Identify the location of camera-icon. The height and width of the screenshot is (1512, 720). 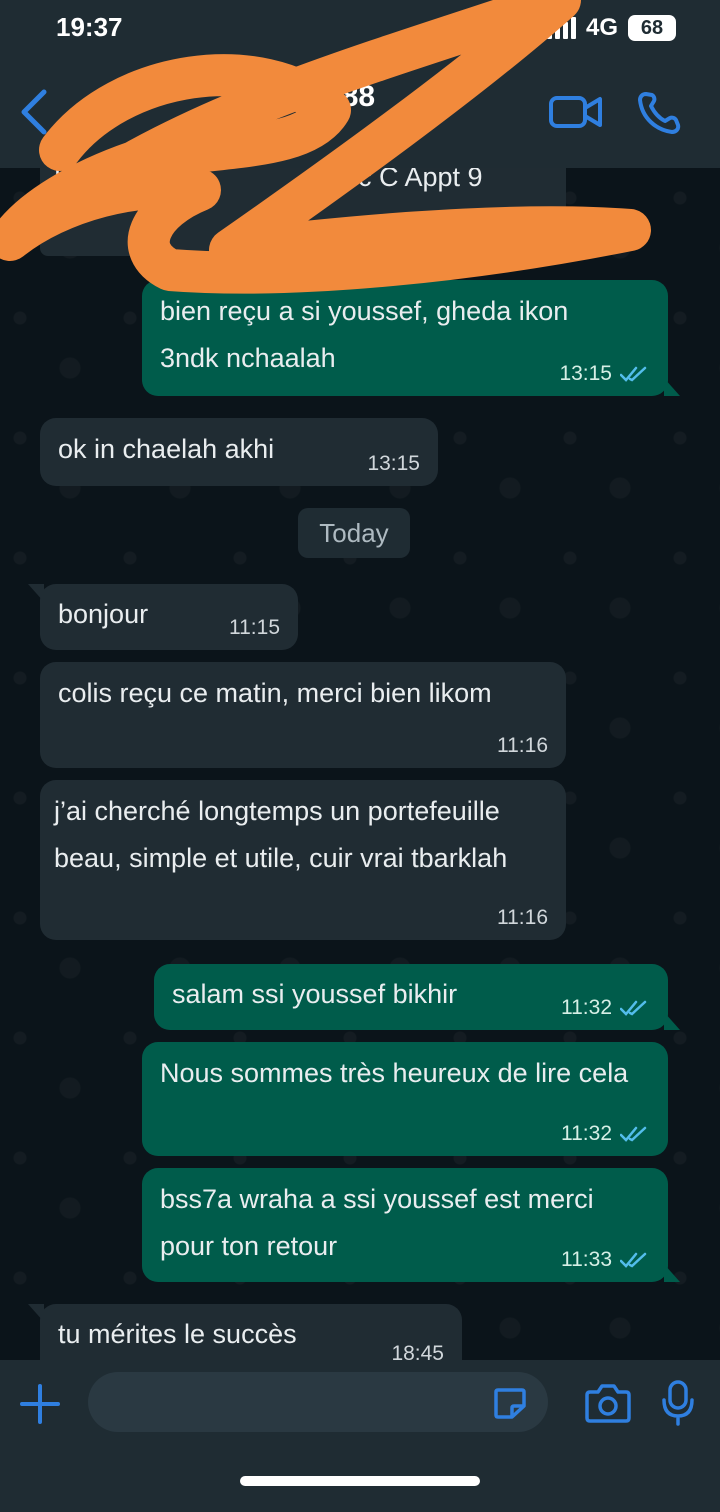
(608, 1403).